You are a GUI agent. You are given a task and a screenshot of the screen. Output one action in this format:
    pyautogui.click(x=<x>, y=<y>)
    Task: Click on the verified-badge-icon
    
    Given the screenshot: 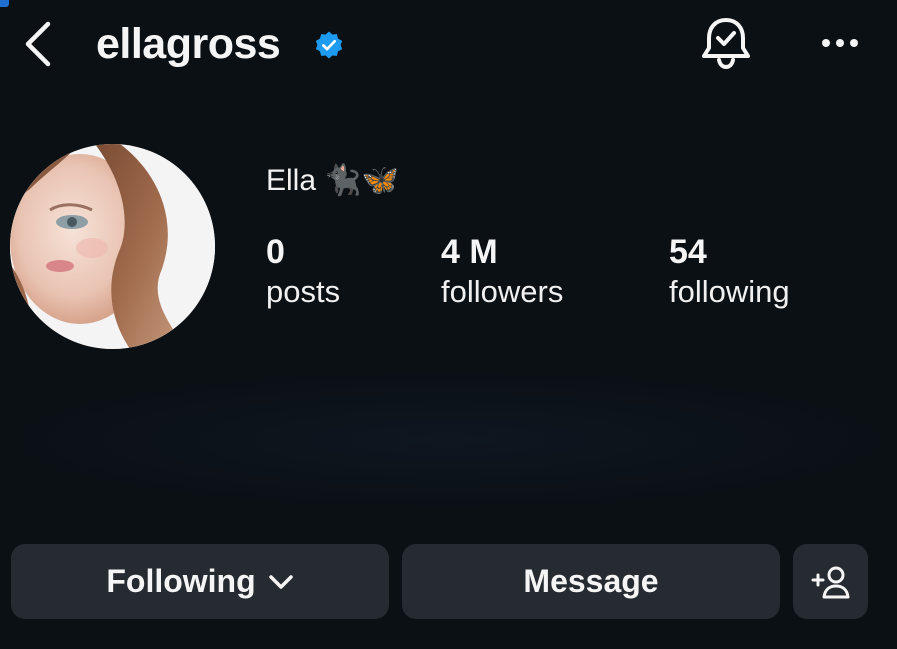 What is the action you would take?
    pyautogui.click(x=329, y=45)
    